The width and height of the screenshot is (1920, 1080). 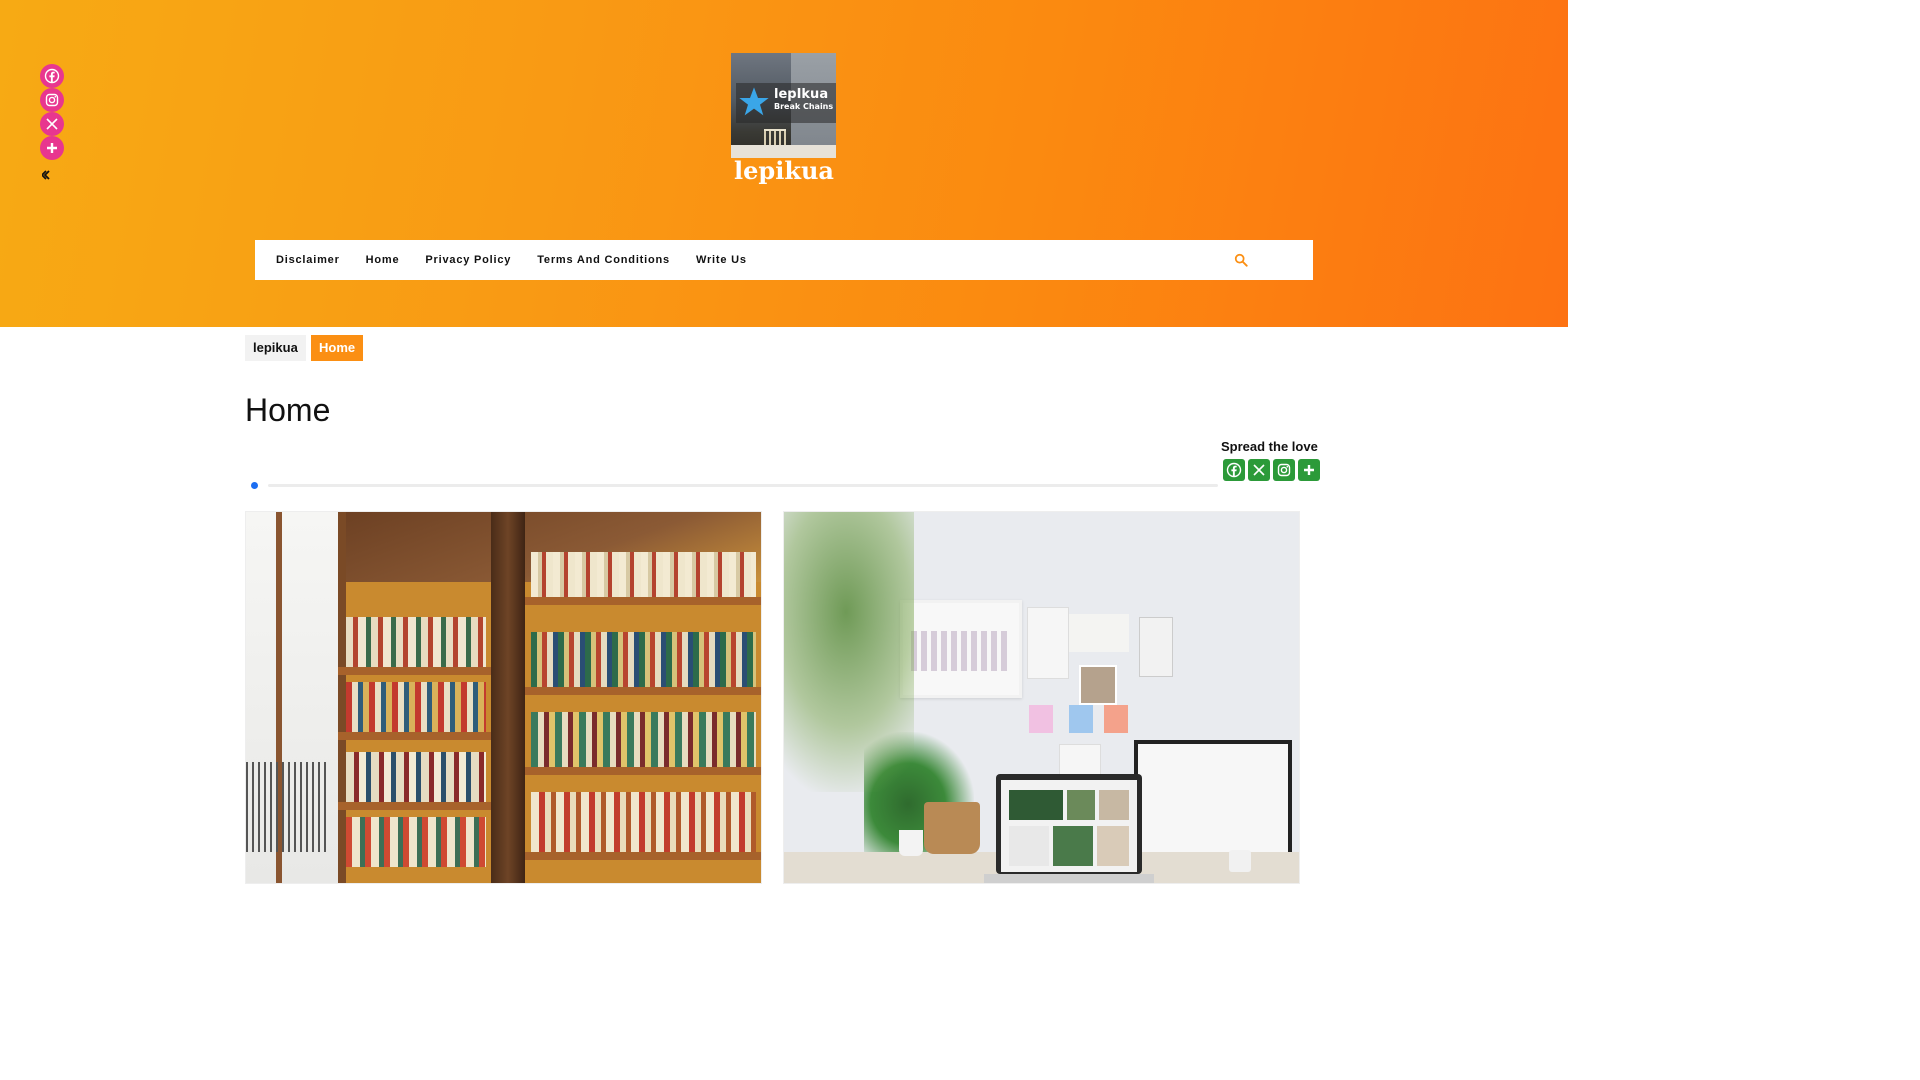 What do you see at coordinates (308, 260) in the screenshot?
I see `nav-item-disclaimer: Disclaimer` at bounding box center [308, 260].